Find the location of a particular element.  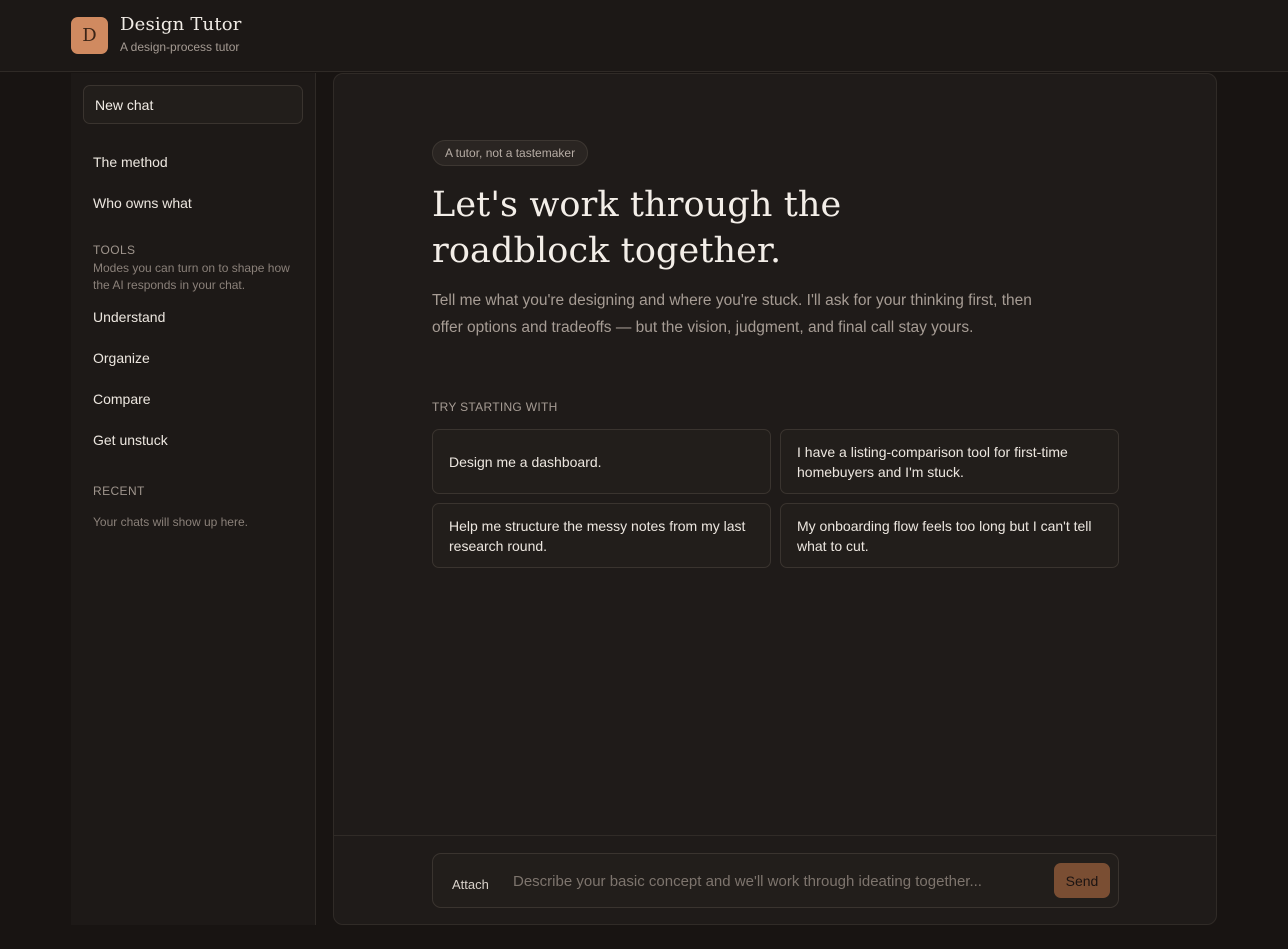

message-composer: Attach Send is located at coordinates (775, 880).